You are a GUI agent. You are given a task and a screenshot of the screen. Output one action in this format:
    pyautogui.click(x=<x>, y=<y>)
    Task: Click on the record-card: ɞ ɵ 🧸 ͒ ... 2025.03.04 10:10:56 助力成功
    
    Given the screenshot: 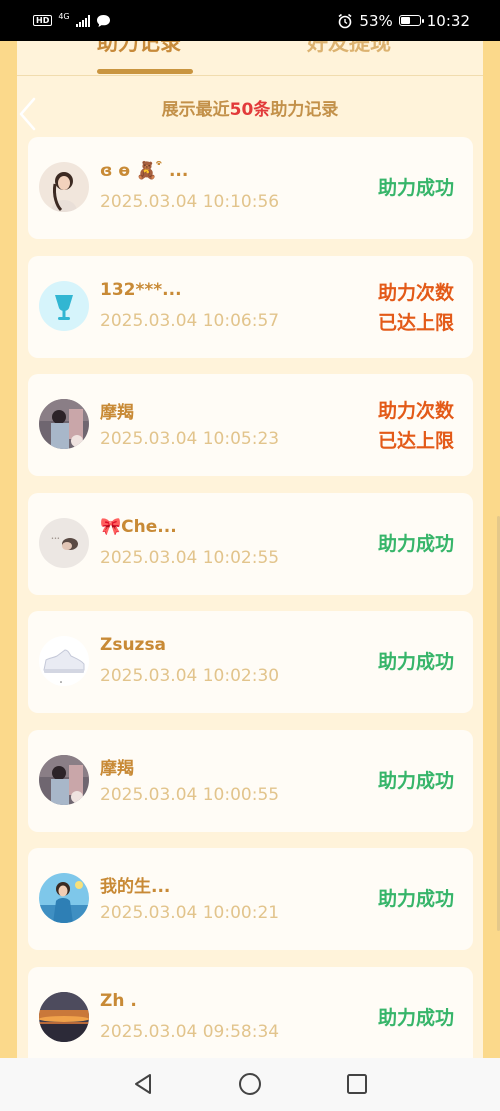 What is the action you would take?
    pyautogui.click(x=250, y=188)
    